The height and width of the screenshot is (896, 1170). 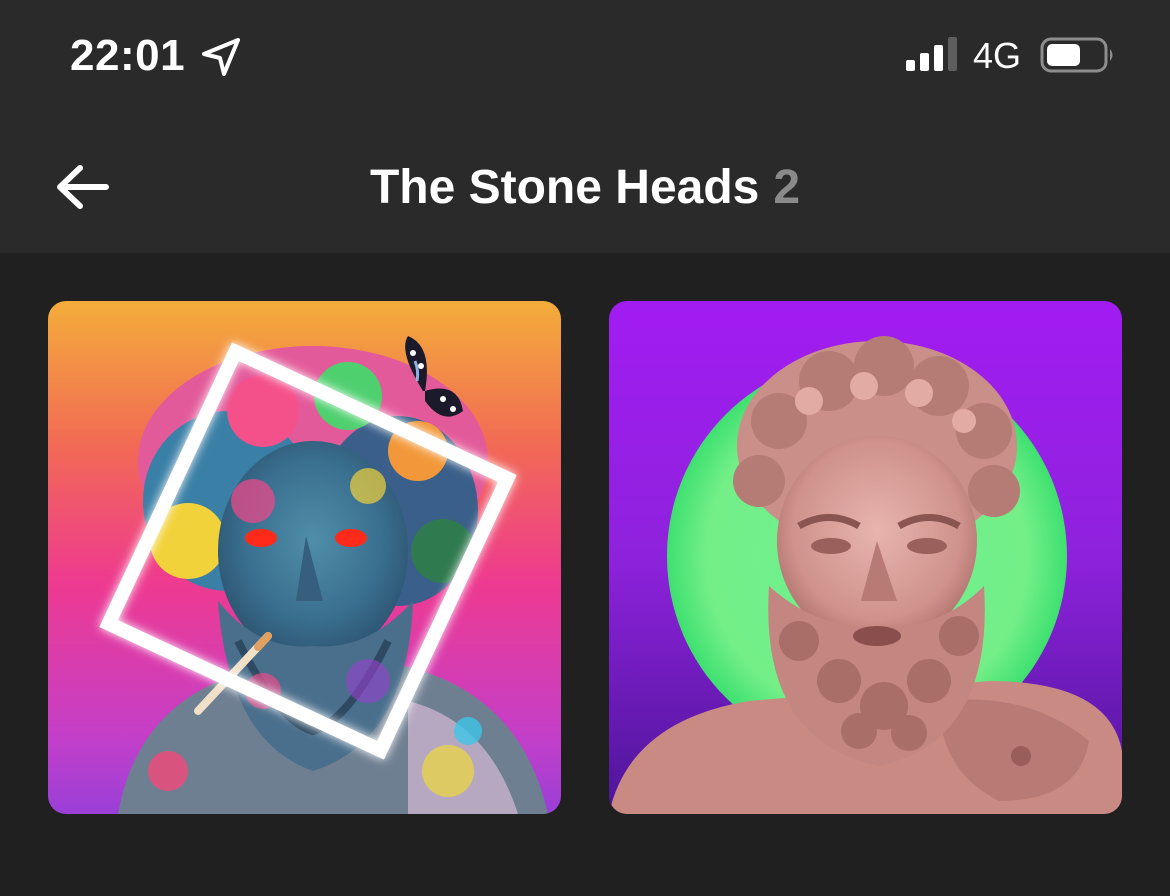 What do you see at coordinates (564, 187) in the screenshot?
I see `collection-title: The Stone Heads` at bounding box center [564, 187].